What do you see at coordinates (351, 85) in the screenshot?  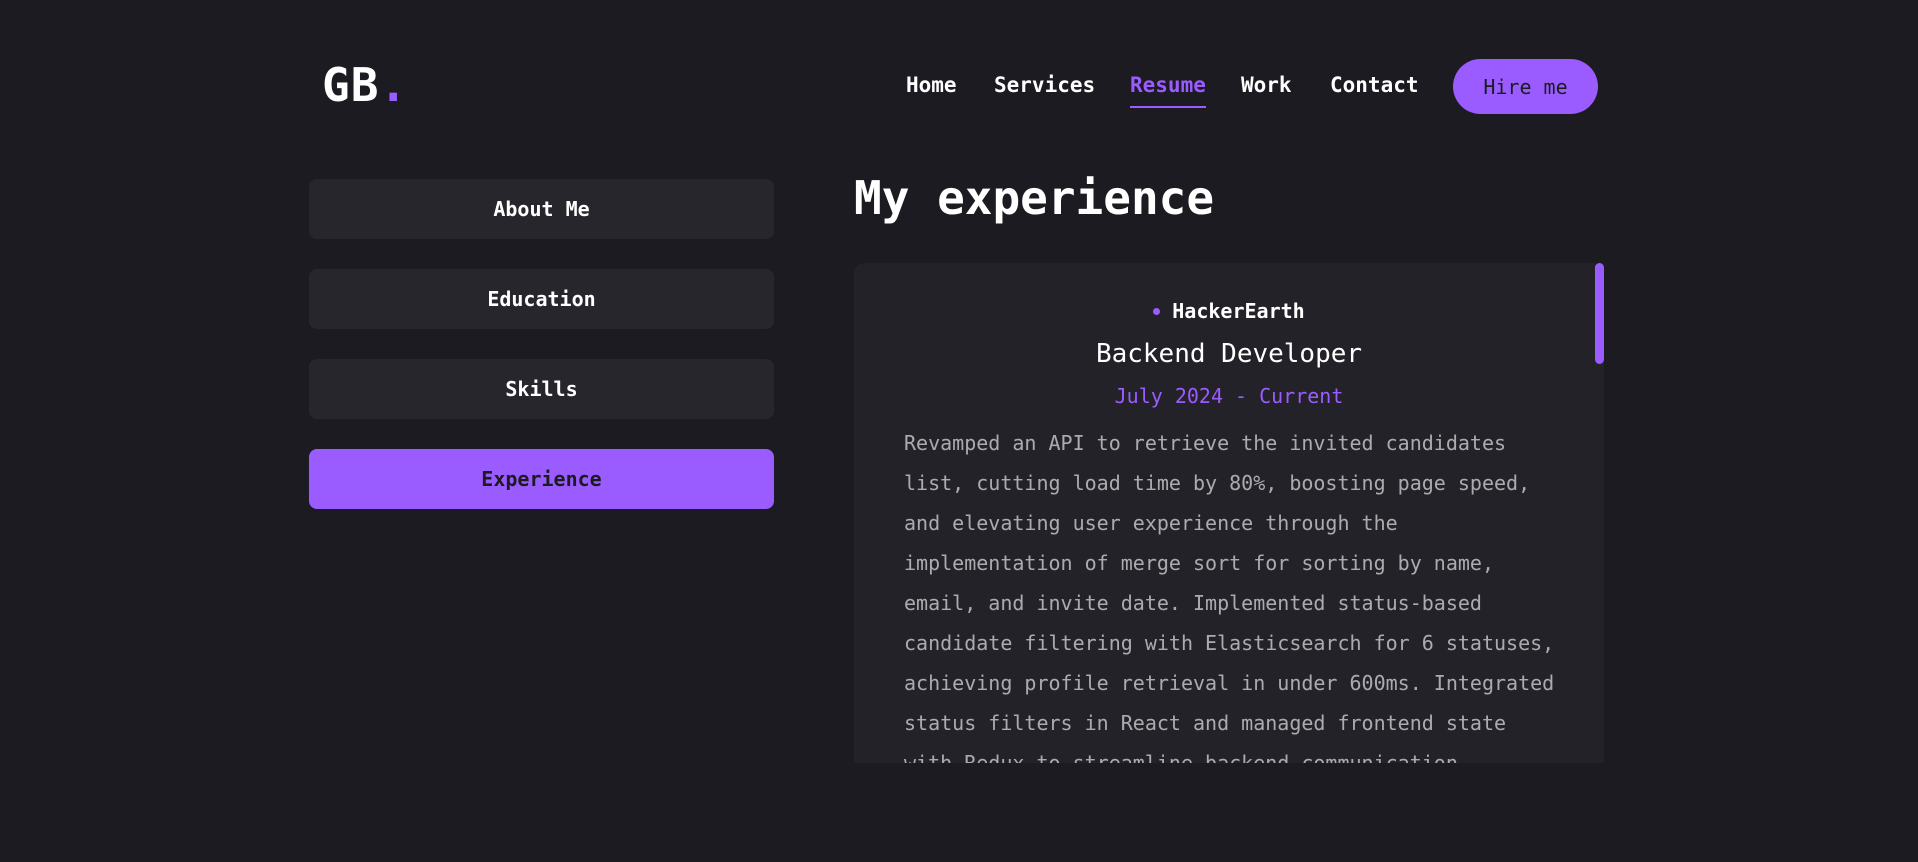 I see `logo-text: GB` at bounding box center [351, 85].